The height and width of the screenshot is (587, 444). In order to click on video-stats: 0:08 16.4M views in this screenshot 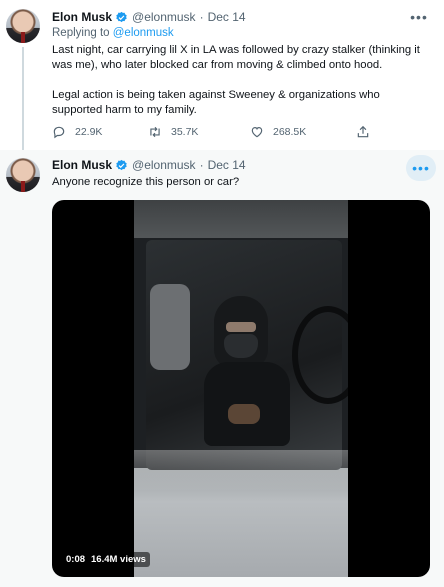, I will do `click(106, 559)`.